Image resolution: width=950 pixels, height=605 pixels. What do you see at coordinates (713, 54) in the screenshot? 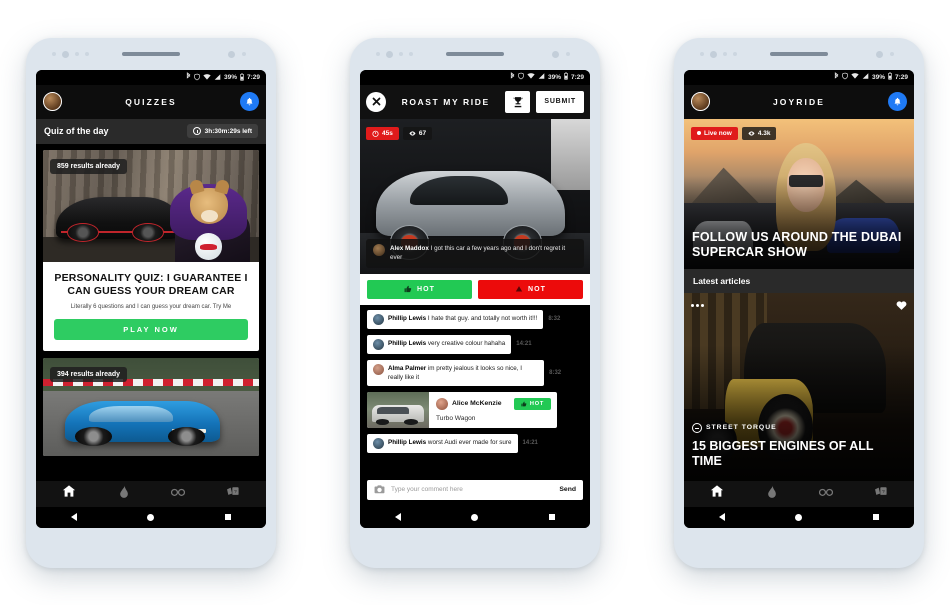
I see `front-camera-icon` at bounding box center [713, 54].